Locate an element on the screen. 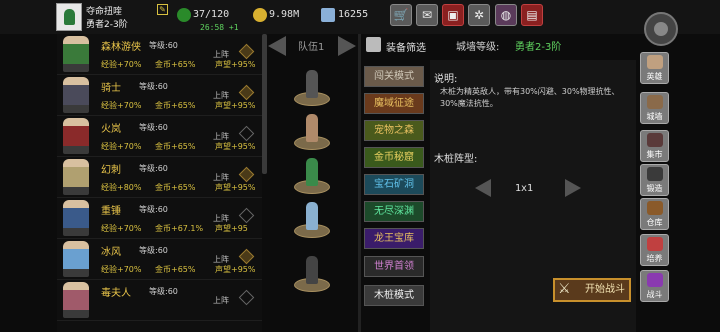 The width and height of the screenshot is (720, 332). player-avatar is located at coordinates (69, 17).